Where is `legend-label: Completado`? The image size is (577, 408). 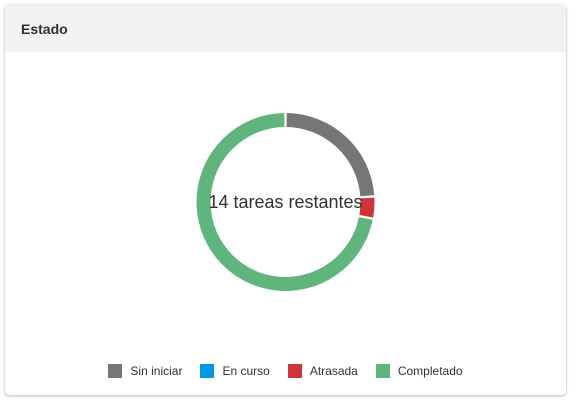
legend-label: Completado is located at coordinates (430, 371).